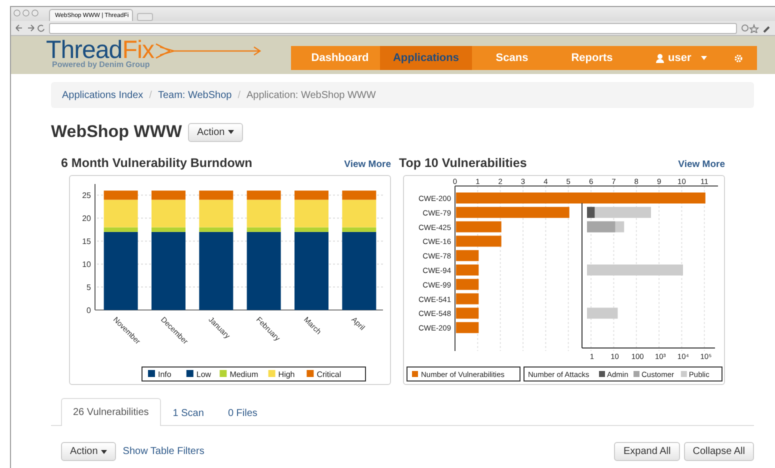 Image resolution: width=775 pixels, height=468 pixels. What do you see at coordinates (145, 17) in the screenshot?
I see `new-tab-button` at bounding box center [145, 17].